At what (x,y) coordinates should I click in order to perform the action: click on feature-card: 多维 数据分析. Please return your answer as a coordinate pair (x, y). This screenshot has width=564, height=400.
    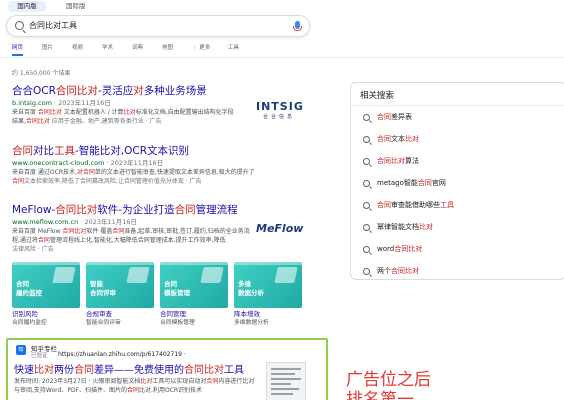
    Looking at the image, I should click on (268, 285).